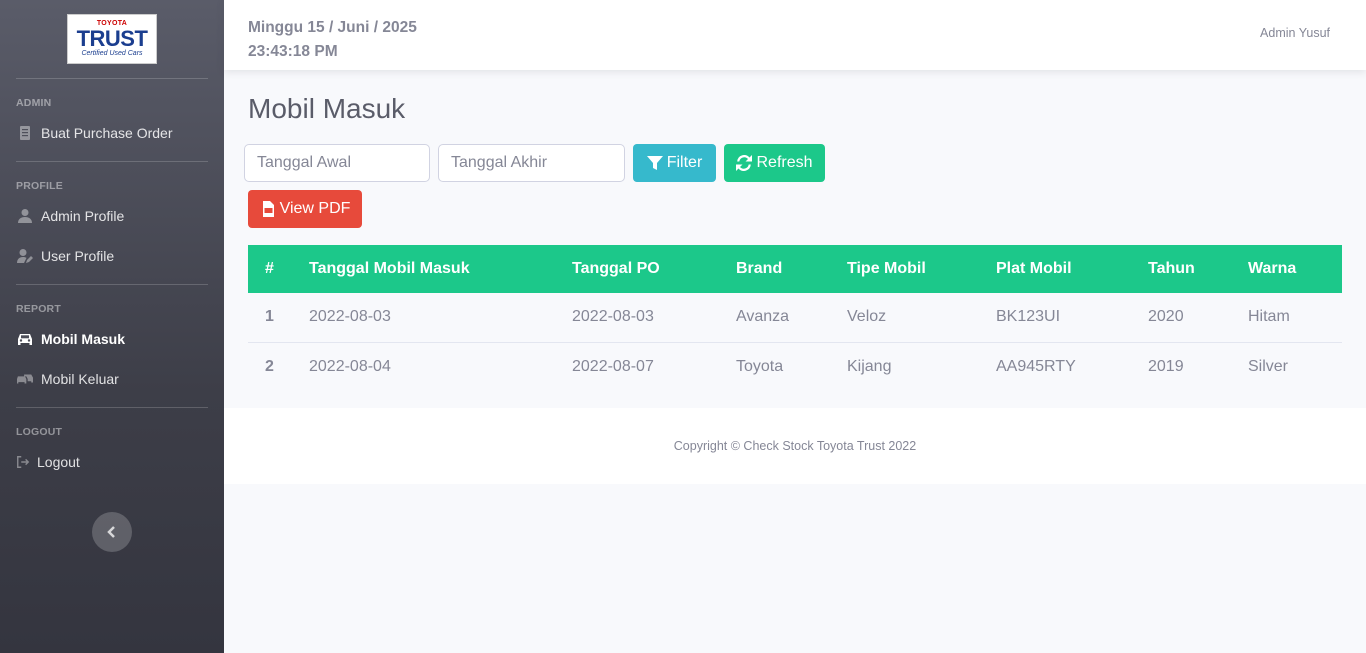 The height and width of the screenshot is (653, 1366). Describe the element at coordinates (268, 209) in the screenshot. I see `pdf-file-icon` at that location.